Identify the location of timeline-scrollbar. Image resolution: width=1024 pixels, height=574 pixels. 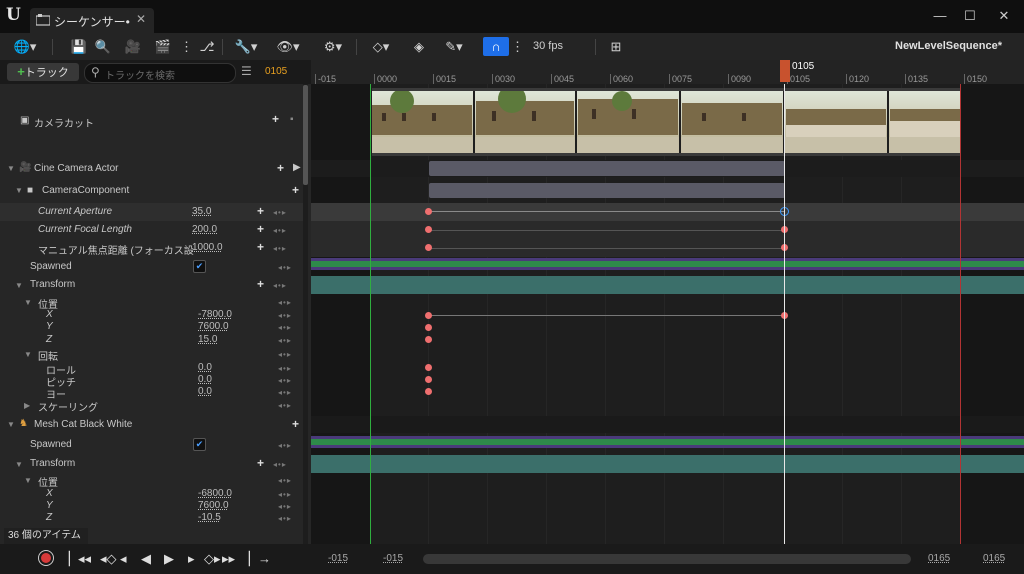
(667, 559).